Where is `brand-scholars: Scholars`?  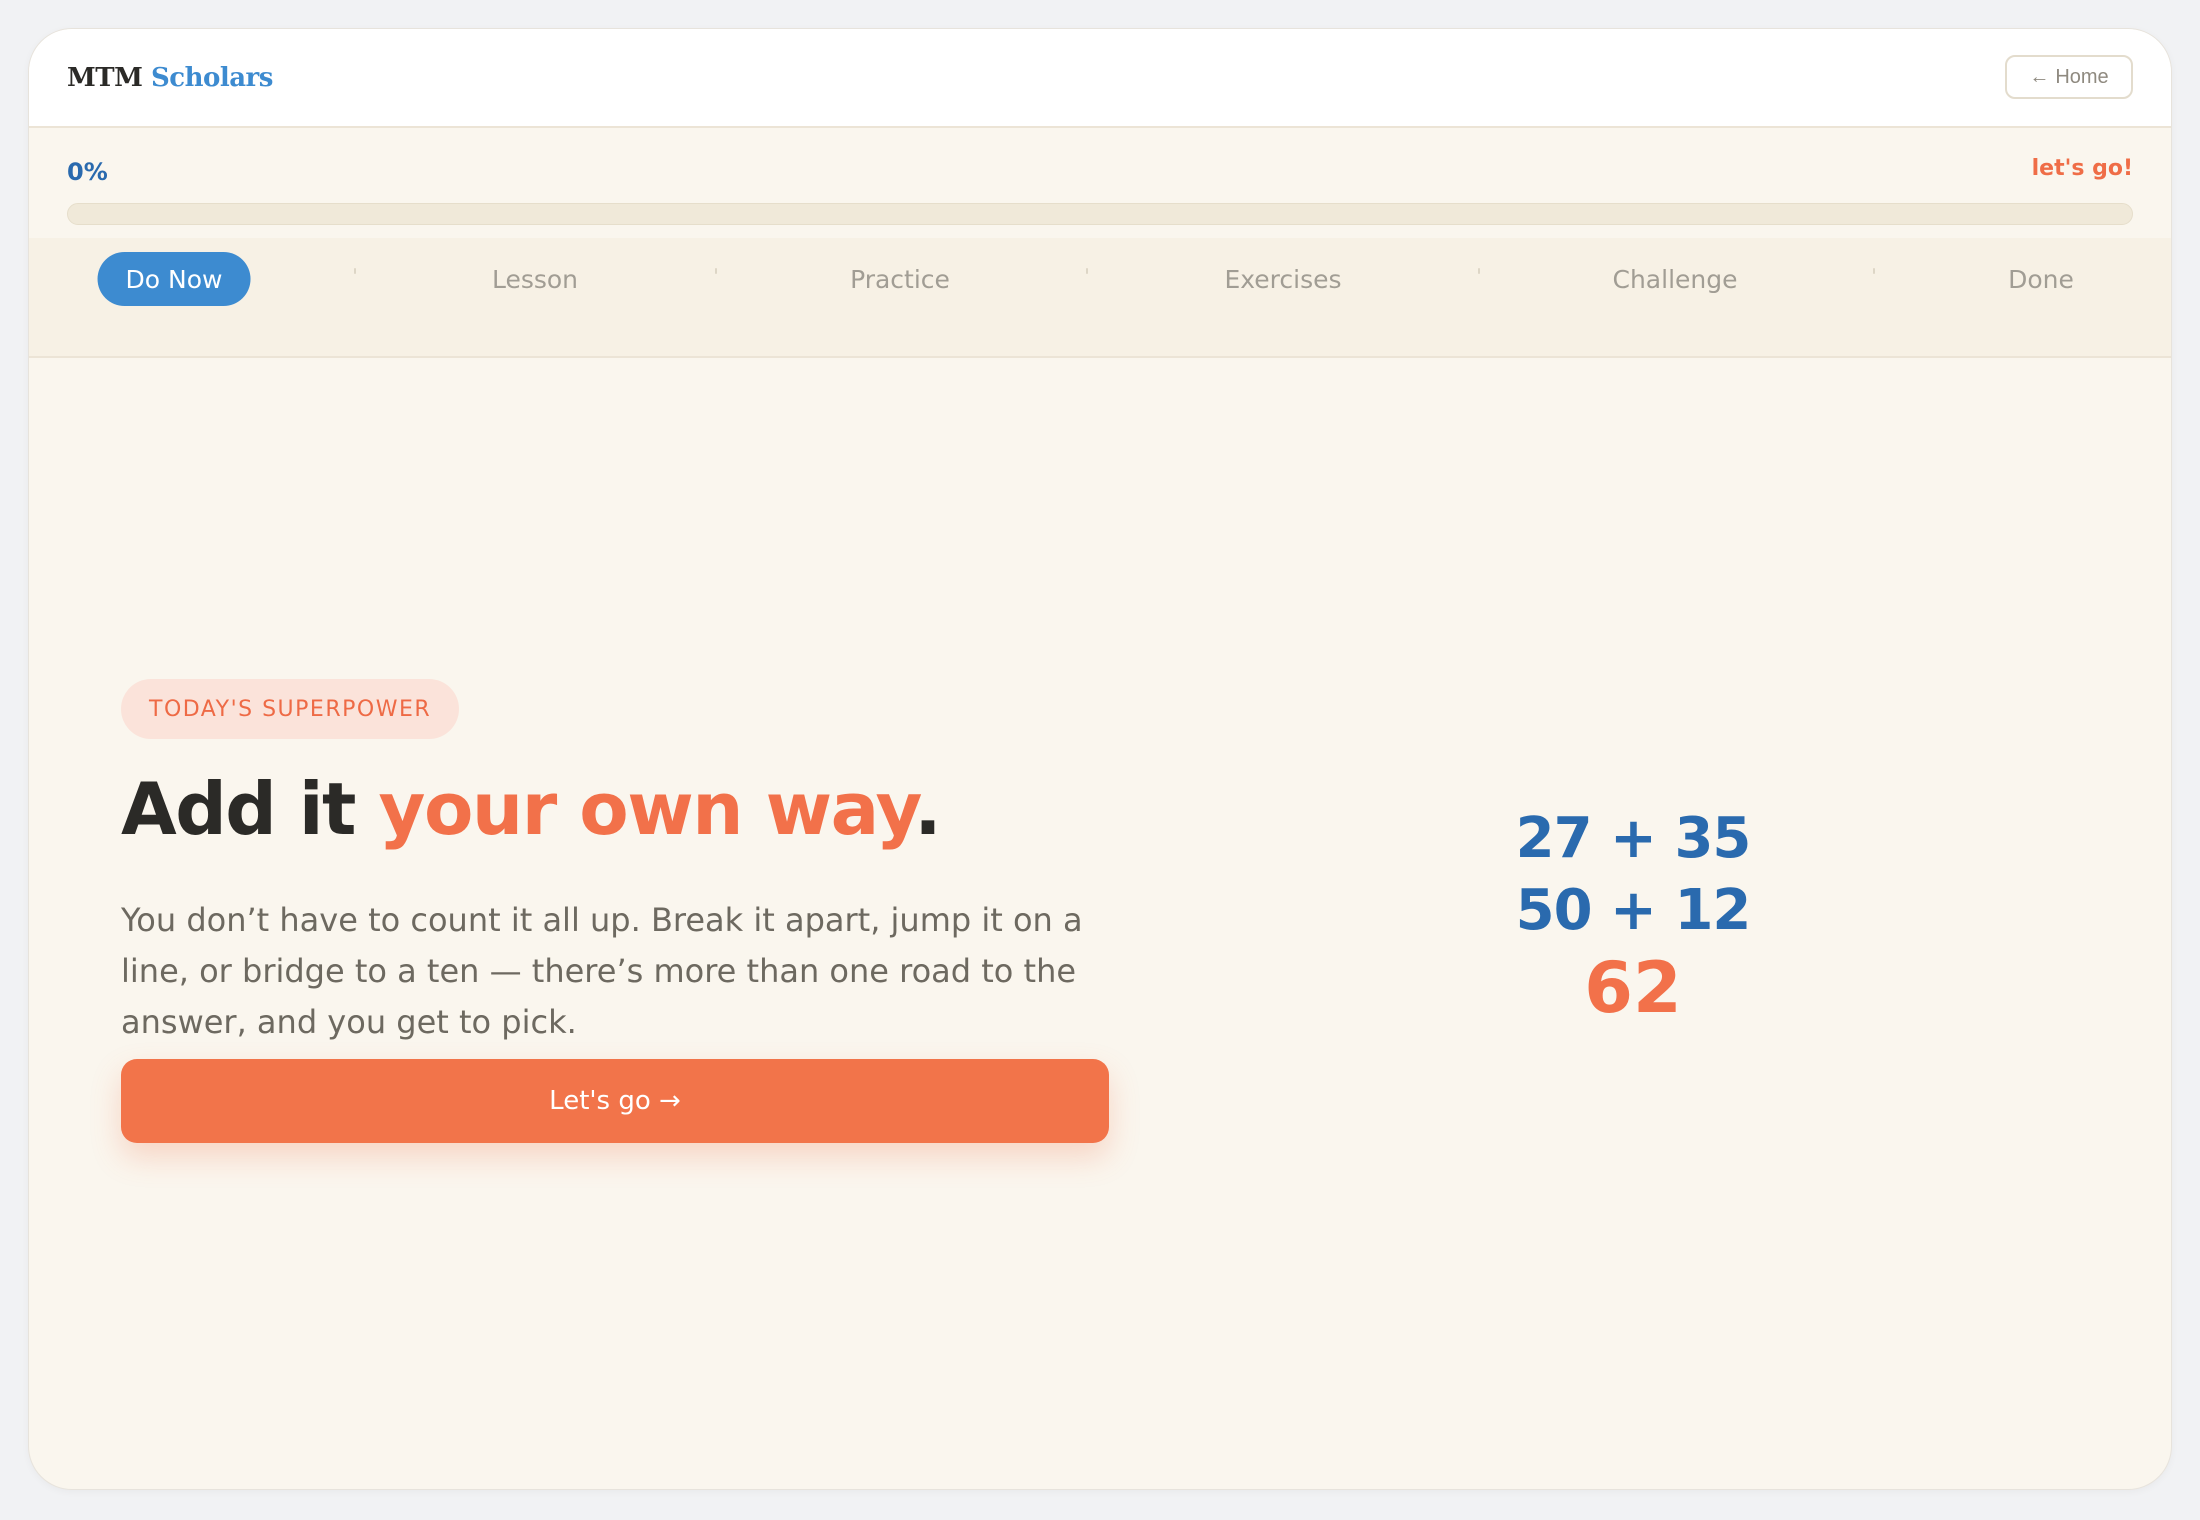 brand-scholars: Scholars is located at coordinates (211, 78).